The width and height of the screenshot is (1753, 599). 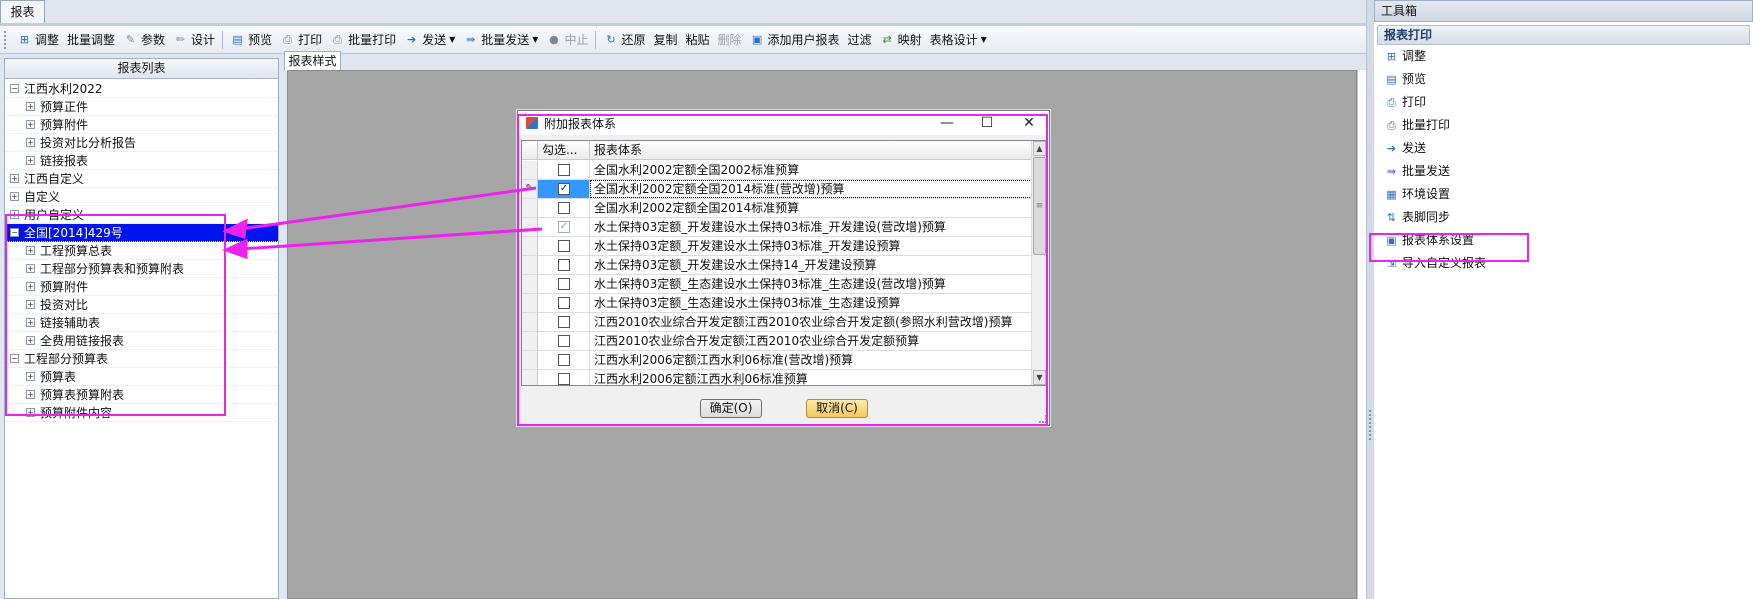 I want to click on tree-leaf-node: + 投资对比, so click(x=141, y=305).